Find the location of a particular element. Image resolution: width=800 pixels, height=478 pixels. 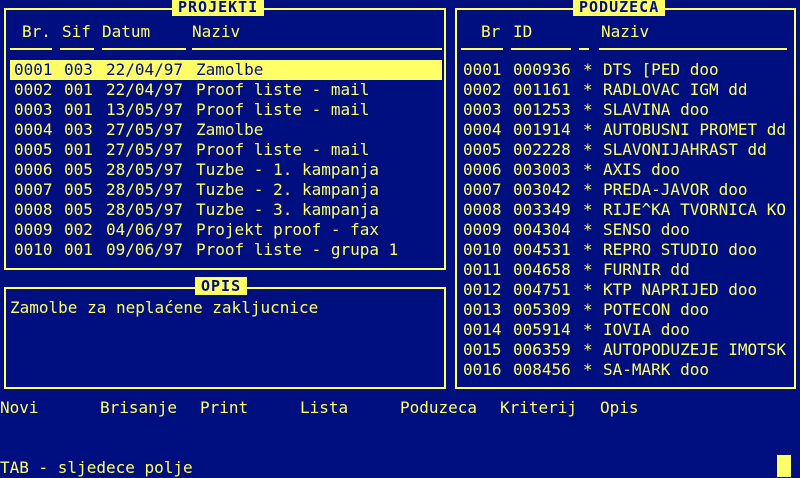

poduzece-cell-id: 008456 is located at coordinates (542, 369).